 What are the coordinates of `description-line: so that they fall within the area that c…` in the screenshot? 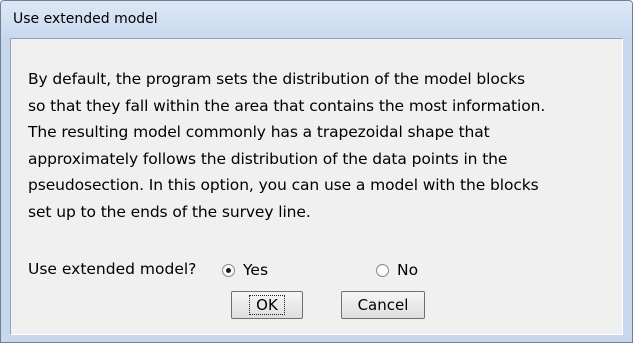 It's located at (287, 105).